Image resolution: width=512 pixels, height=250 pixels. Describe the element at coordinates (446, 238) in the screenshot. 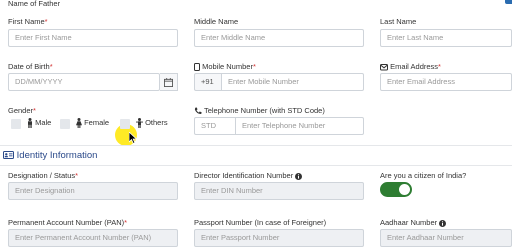

I see `aadhaar-input: Enter Aadhaar Number` at that location.